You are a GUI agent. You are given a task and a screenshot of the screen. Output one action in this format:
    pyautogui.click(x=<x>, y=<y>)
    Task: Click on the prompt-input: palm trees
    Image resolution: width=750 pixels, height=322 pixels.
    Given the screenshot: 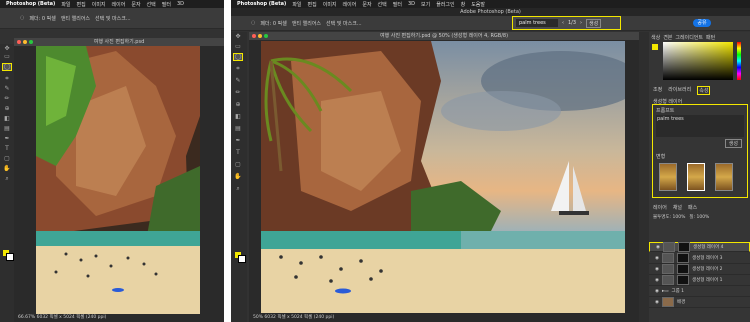 What is the action you would take?
    pyautogui.click(x=537, y=23)
    